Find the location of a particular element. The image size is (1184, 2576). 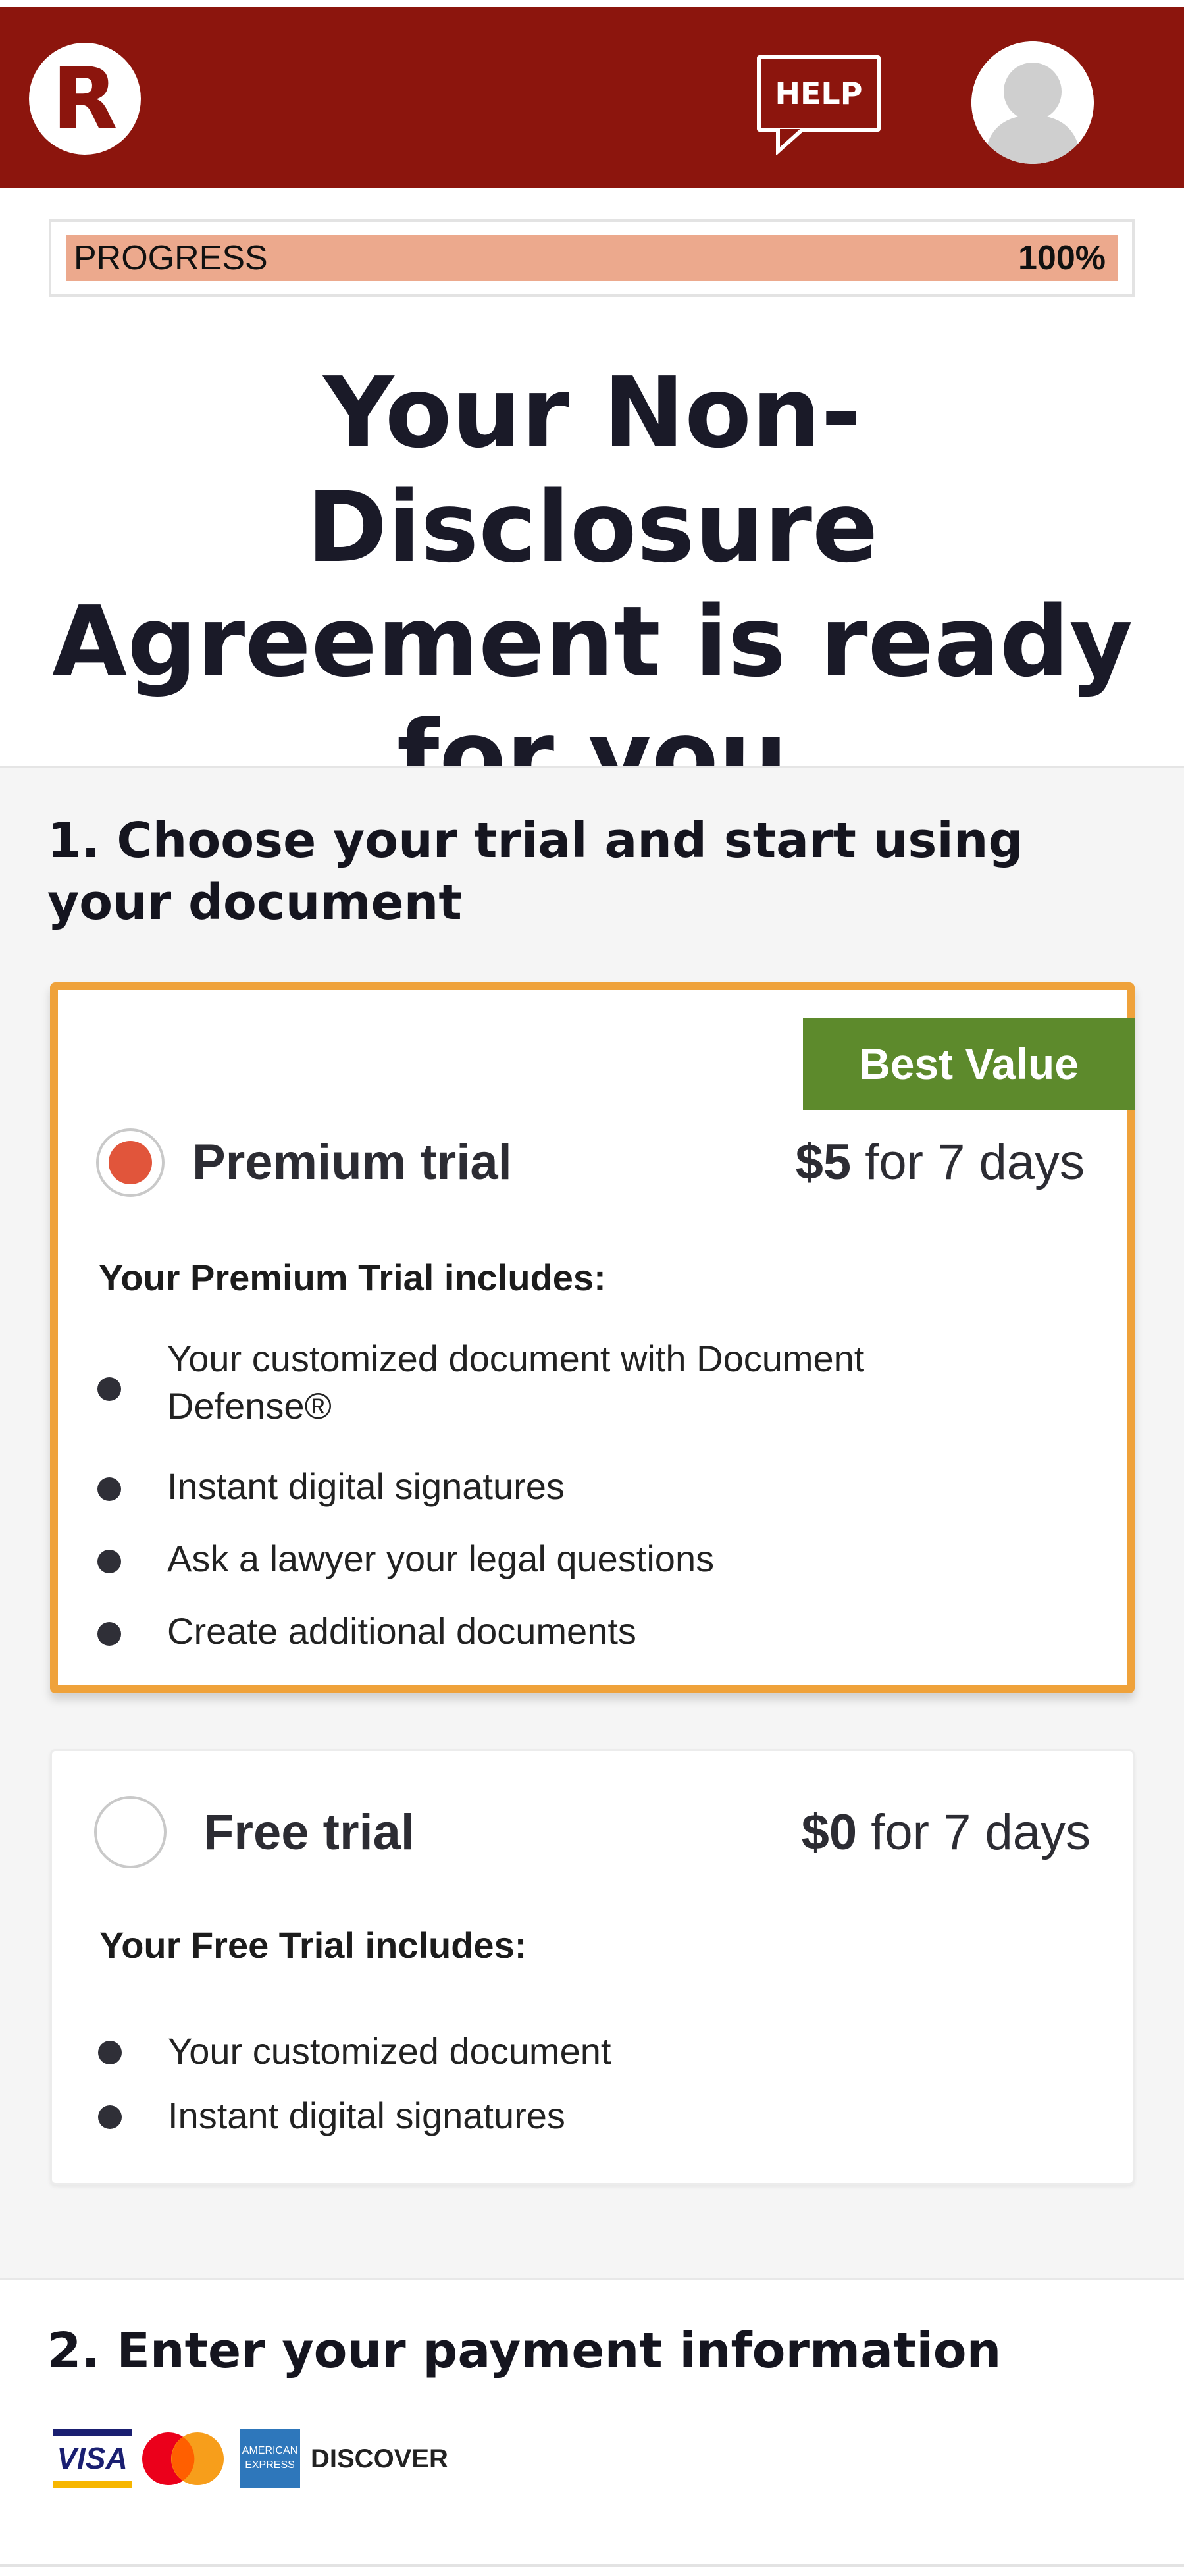

radio-selected-dot is located at coordinates (130, 1162).